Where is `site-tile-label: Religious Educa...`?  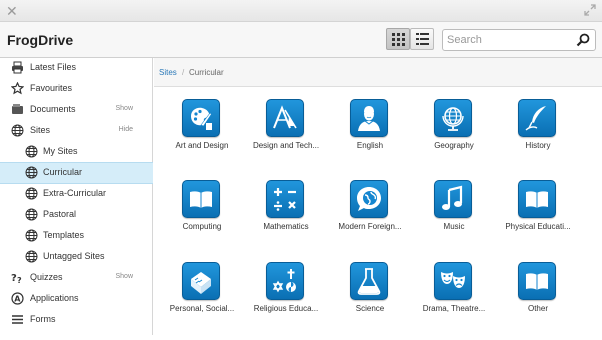
site-tile-label: Religious Educa... is located at coordinates (286, 308).